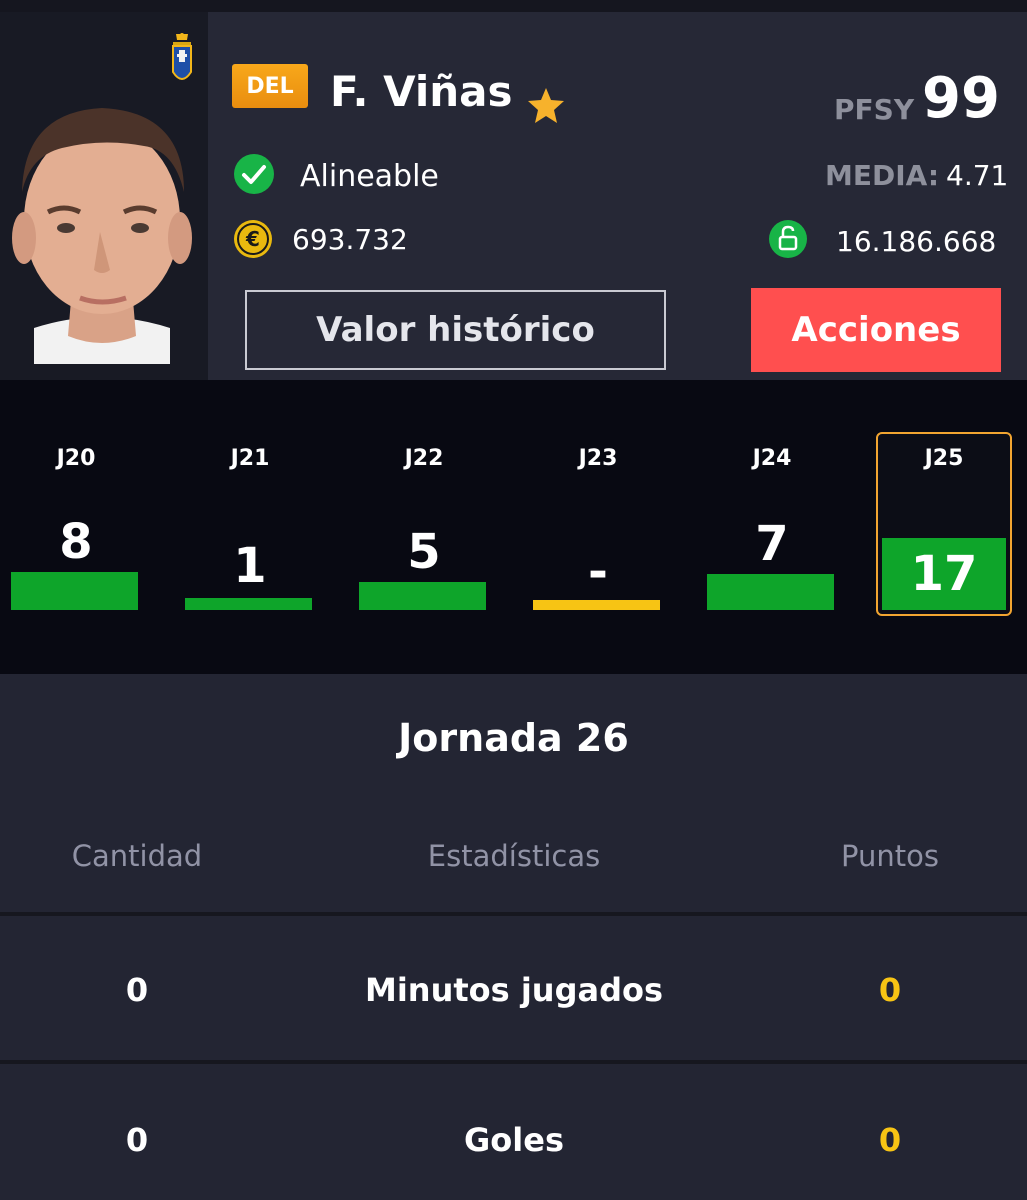 The width and height of the screenshot is (1027, 1200). I want to click on no-play-bar, so click(596, 605).